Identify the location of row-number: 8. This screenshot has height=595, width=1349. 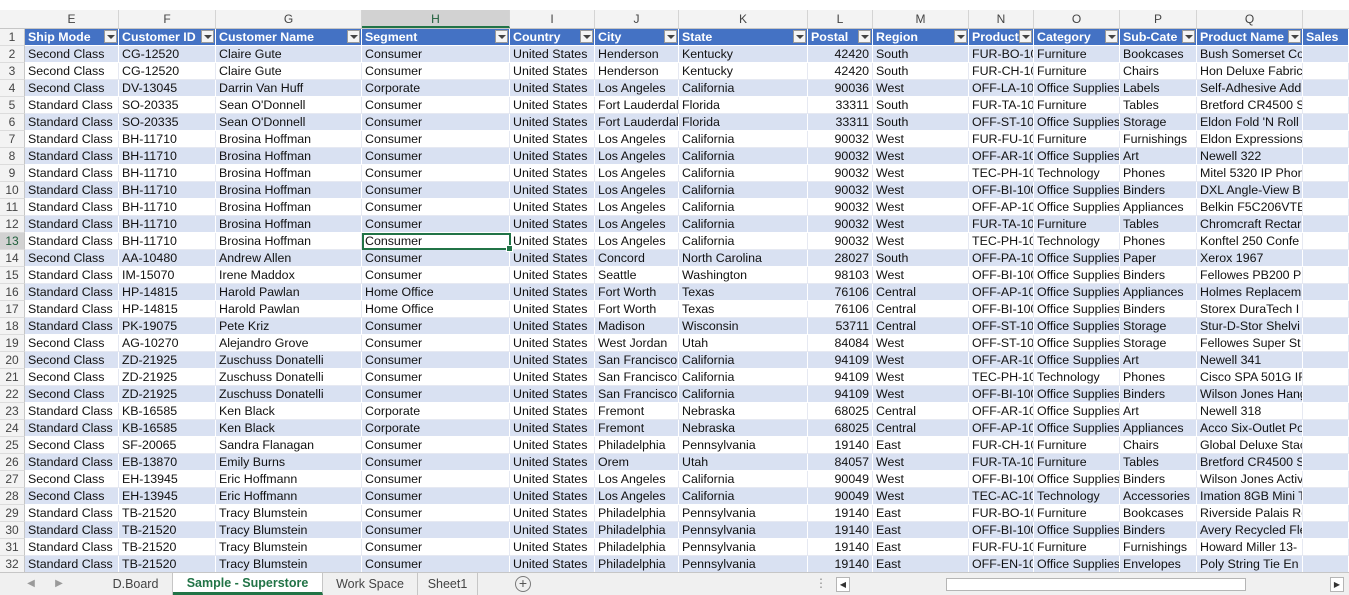
(12, 156).